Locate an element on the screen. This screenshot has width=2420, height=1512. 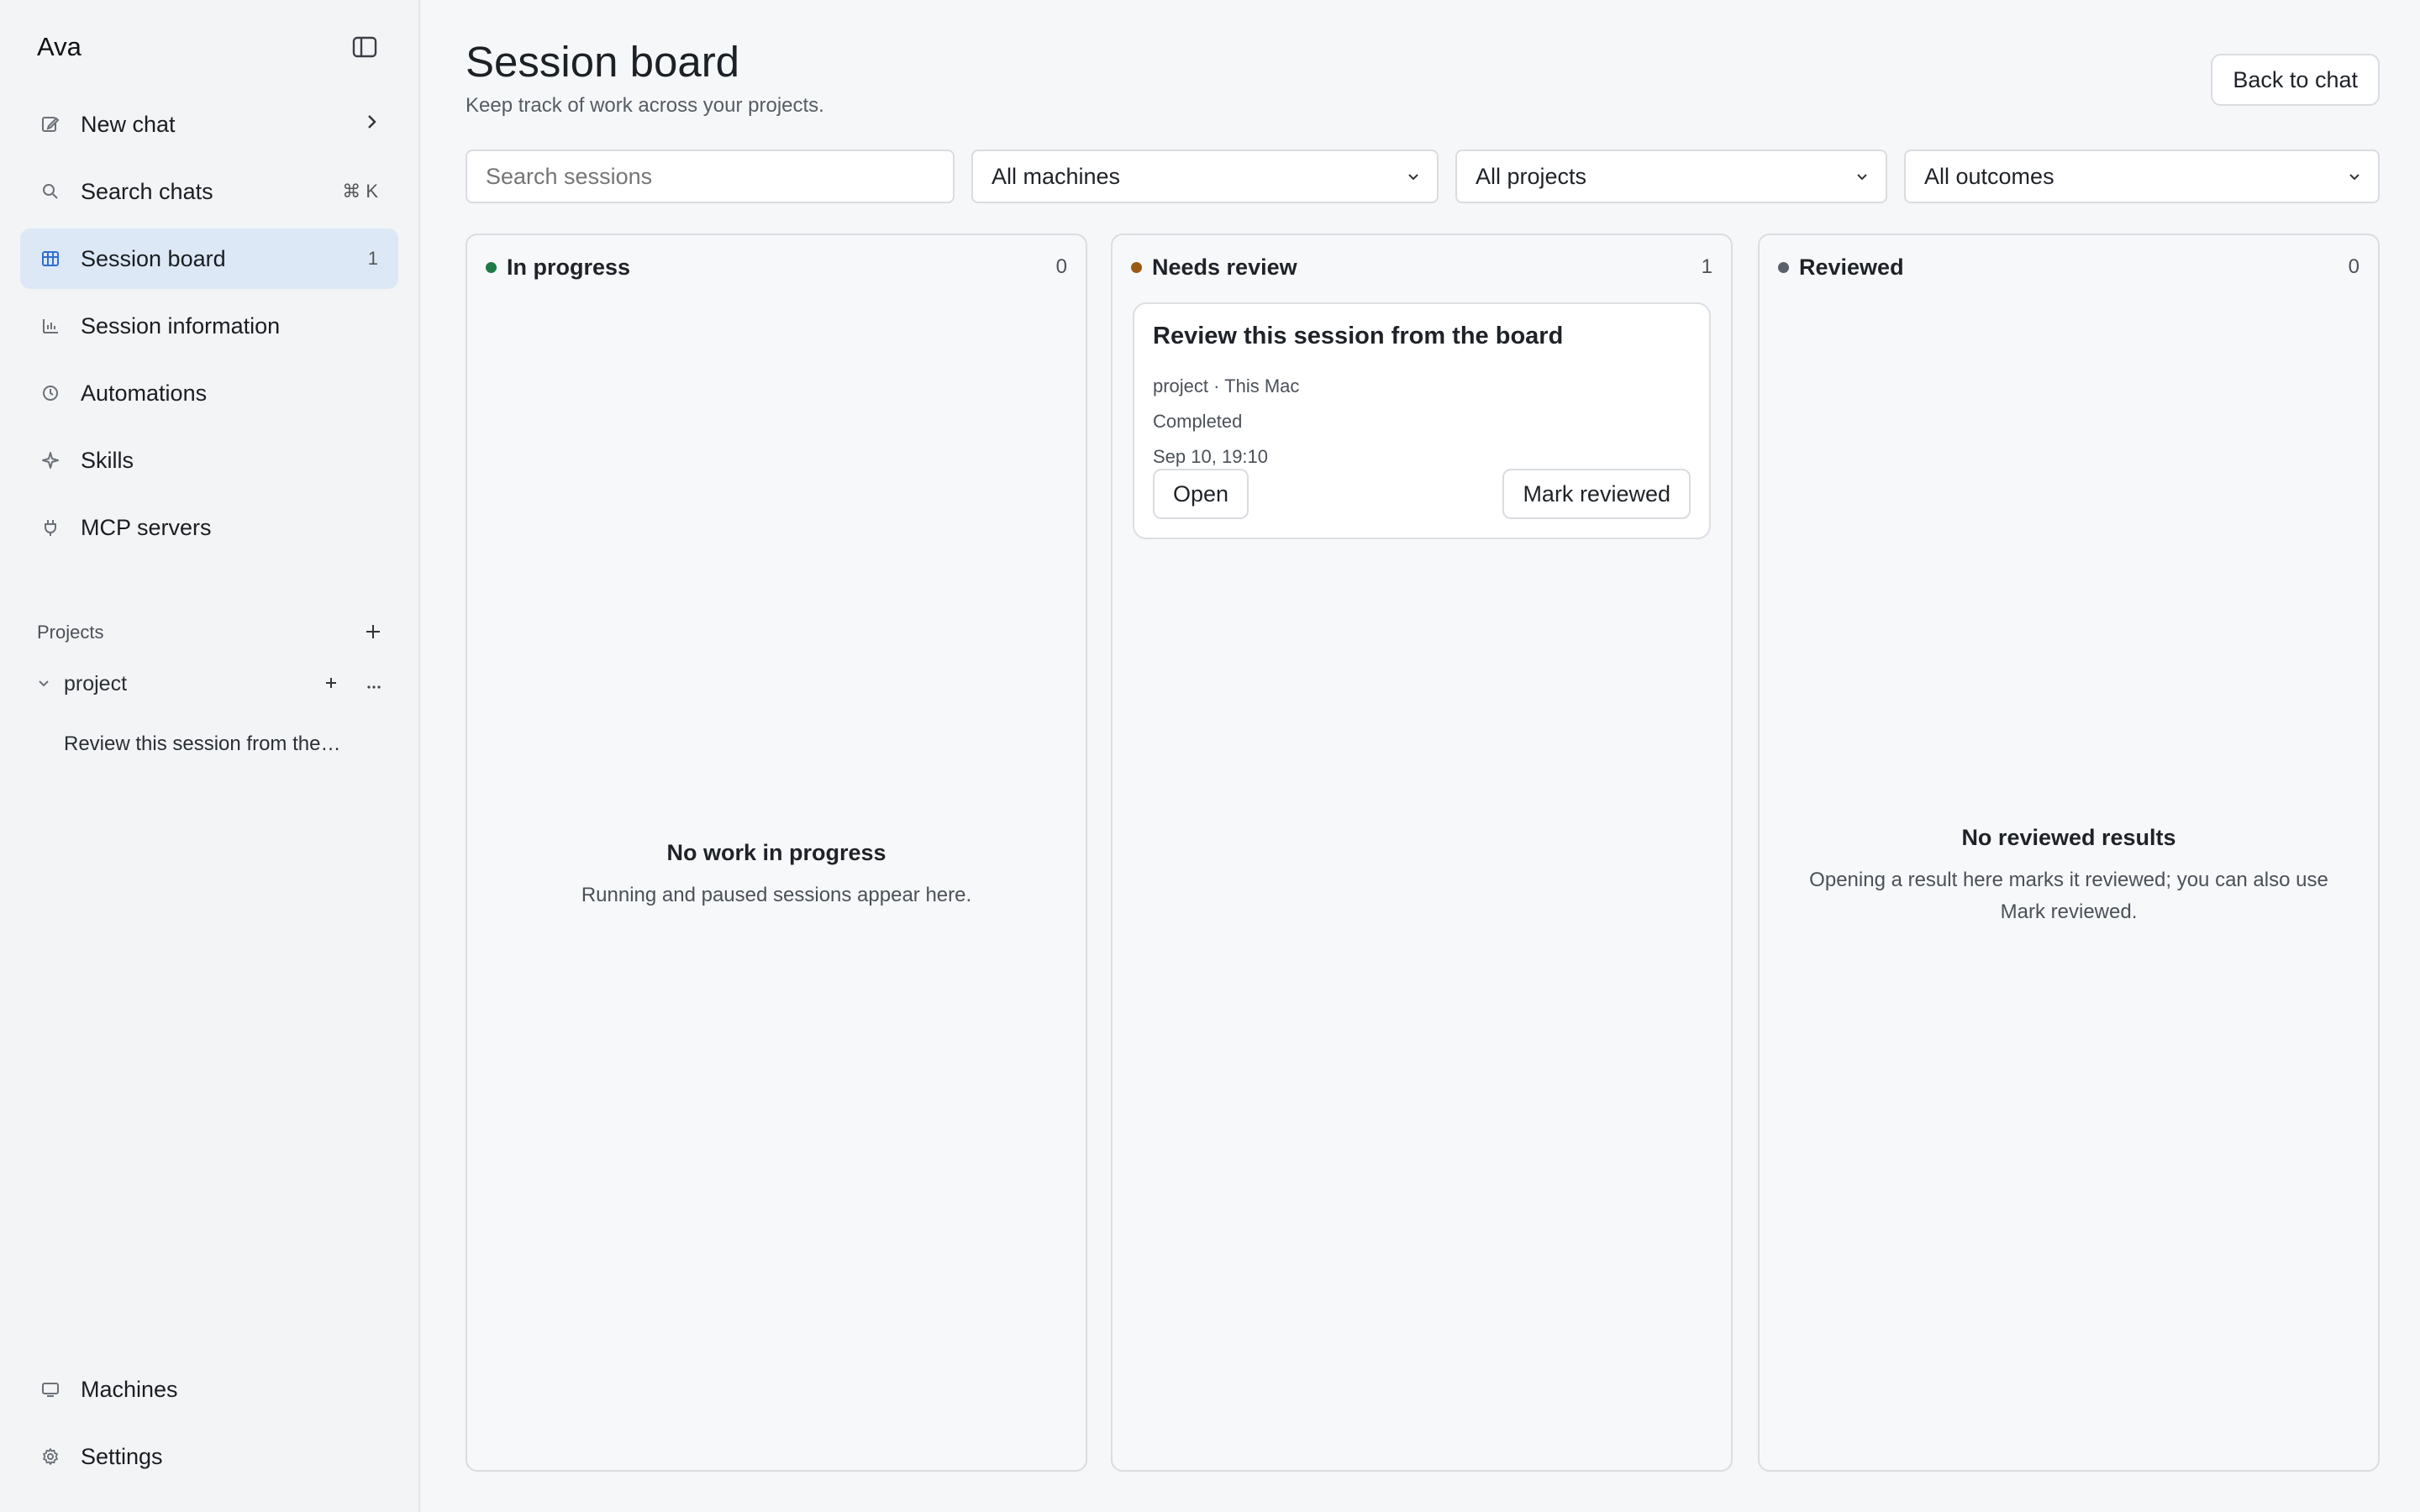
sidebar-item-session-information: Session information is located at coordinates (209, 326).